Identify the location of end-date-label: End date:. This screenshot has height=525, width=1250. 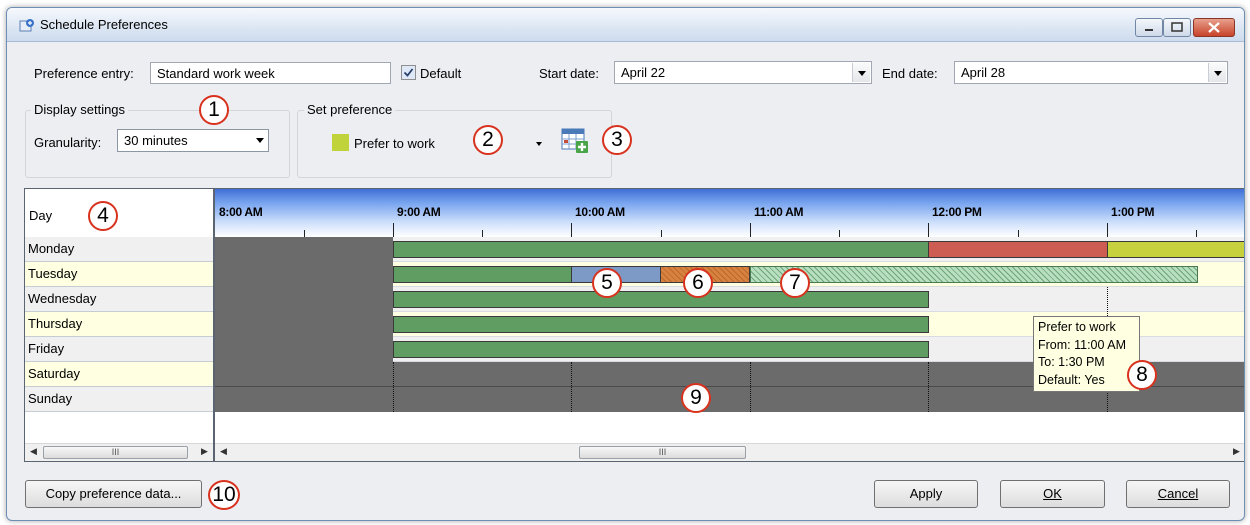
(910, 73).